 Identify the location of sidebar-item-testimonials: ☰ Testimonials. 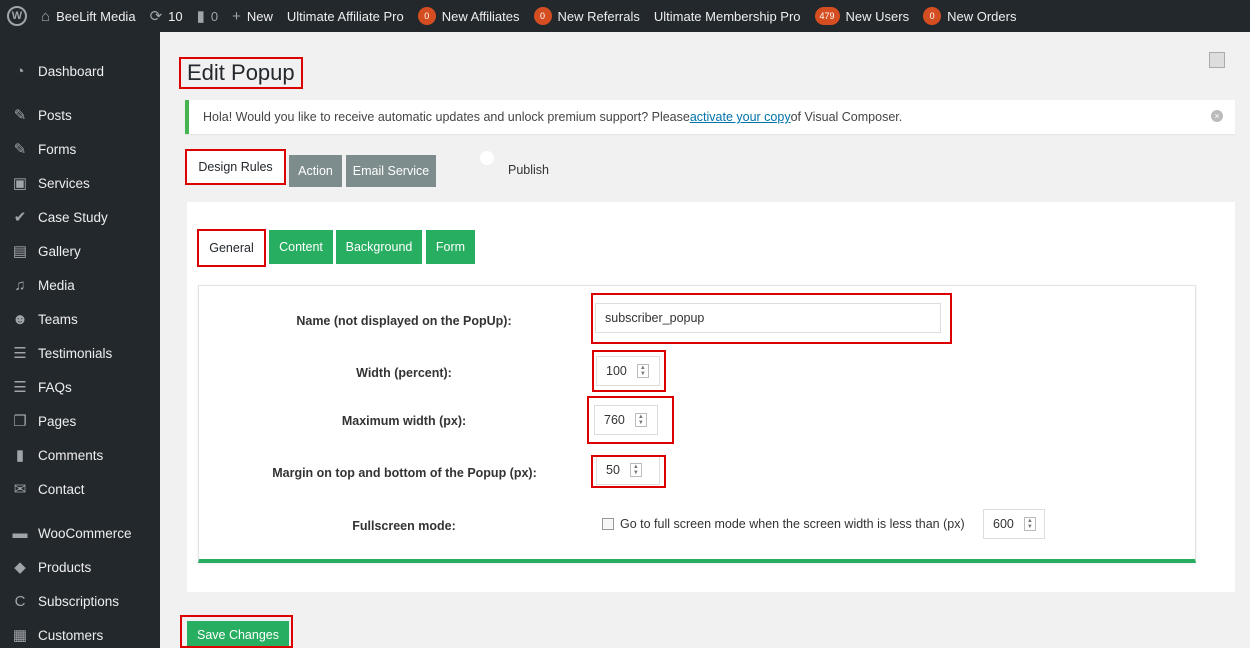
(80, 353).